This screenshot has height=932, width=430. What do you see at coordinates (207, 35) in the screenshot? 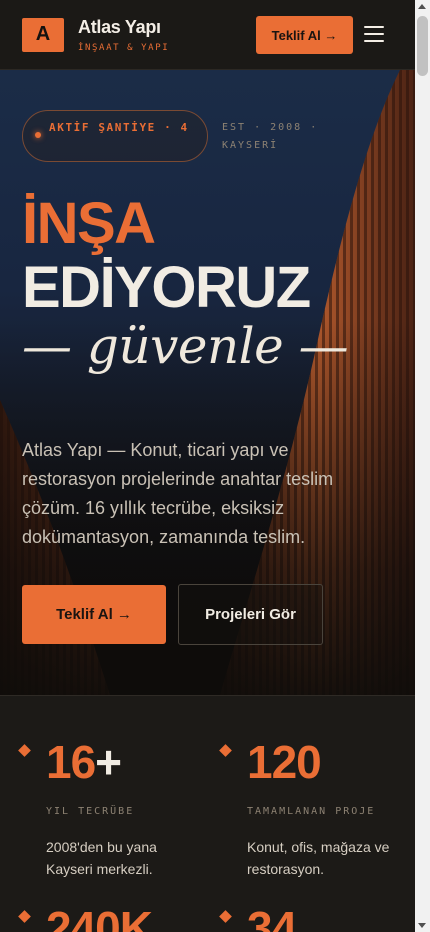
I see `site-header: A Atlas Yapı İNŞAAT & YAPI Teklif Al →` at bounding box center [207, 35].